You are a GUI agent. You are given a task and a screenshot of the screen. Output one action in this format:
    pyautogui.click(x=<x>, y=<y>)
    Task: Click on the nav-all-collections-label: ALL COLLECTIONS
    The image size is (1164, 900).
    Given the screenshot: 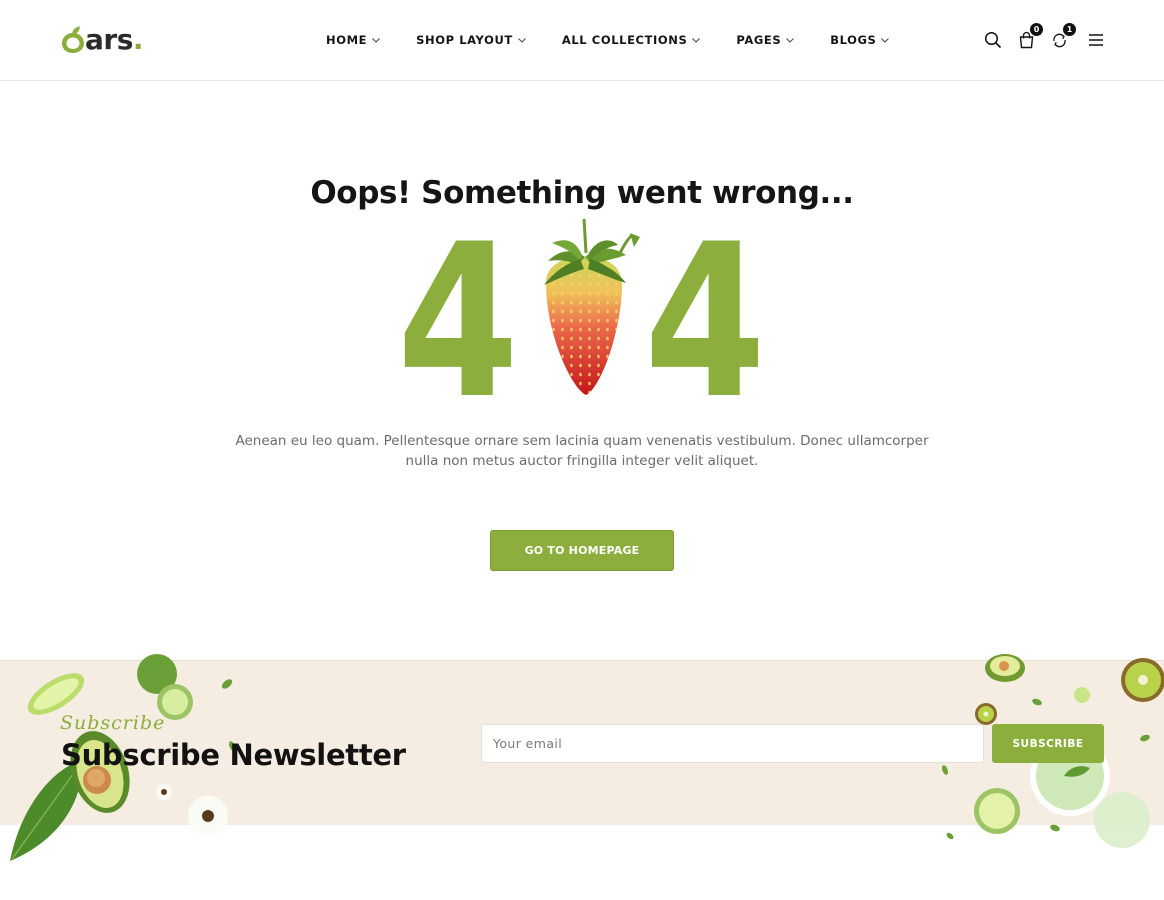 What is the action you would take?
    pyautogui.click(x=624, y=40)
    